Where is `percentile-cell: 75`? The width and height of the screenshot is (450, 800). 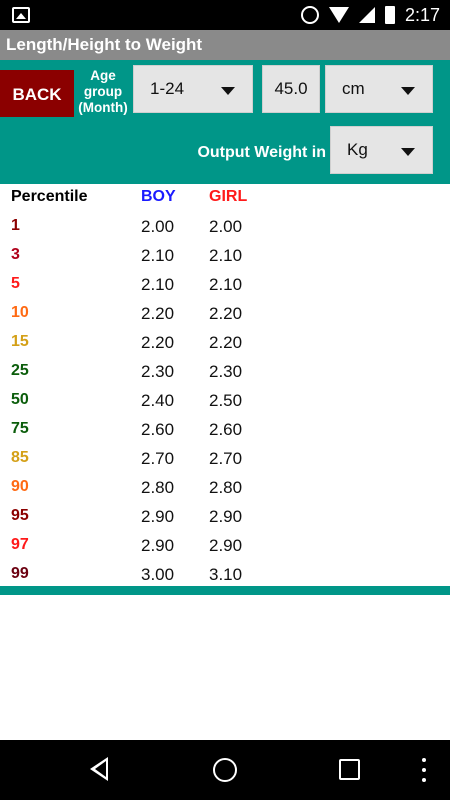
percentile-cell: 75 is located at coordinates (20, 428).